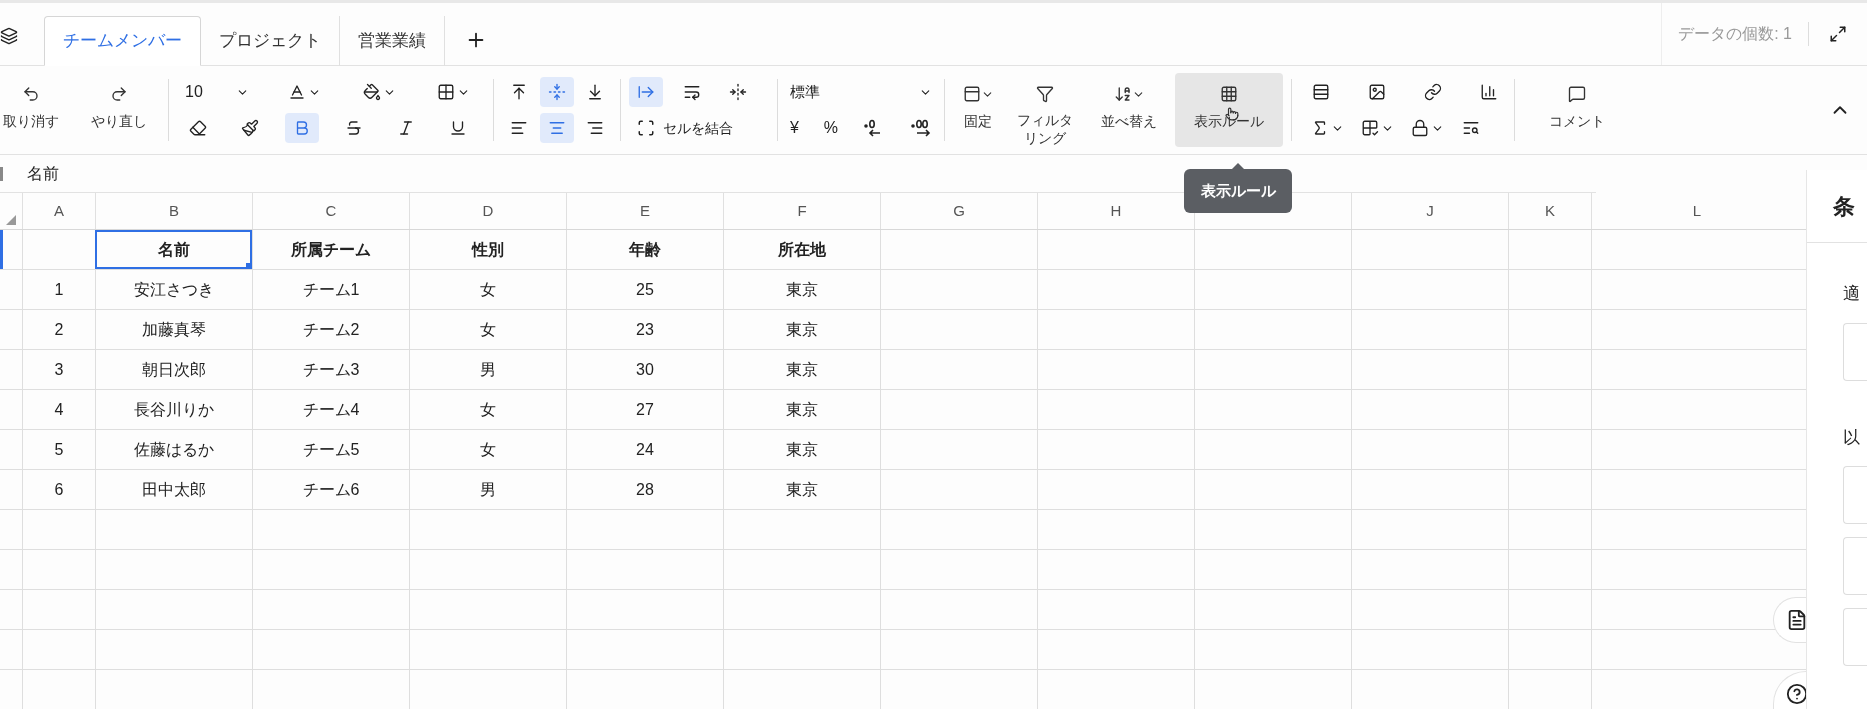 Image resolution: width=1867 pixels, height=709 pixels. I want to click on overflow-icon, so click(646, 92).